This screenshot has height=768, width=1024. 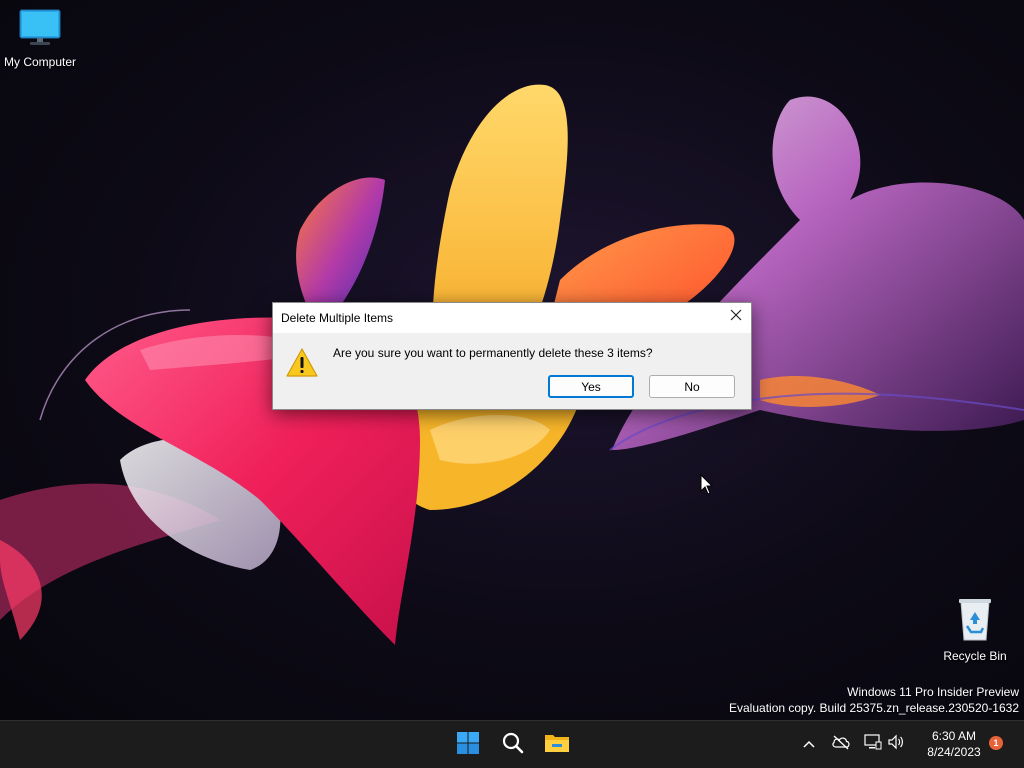 I want to click on desktop-icon-label: Recycle Bin, so click(x=975, y=656).